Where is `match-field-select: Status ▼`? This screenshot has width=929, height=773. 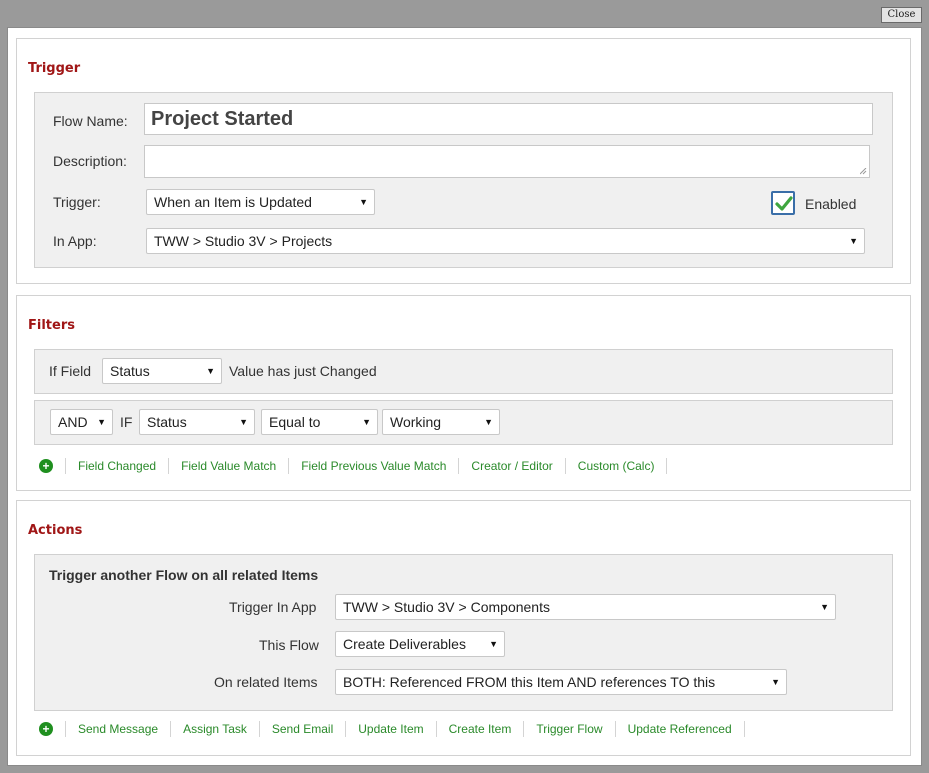 match-field-select: Status ▼ is located at coordinates (197, 422).